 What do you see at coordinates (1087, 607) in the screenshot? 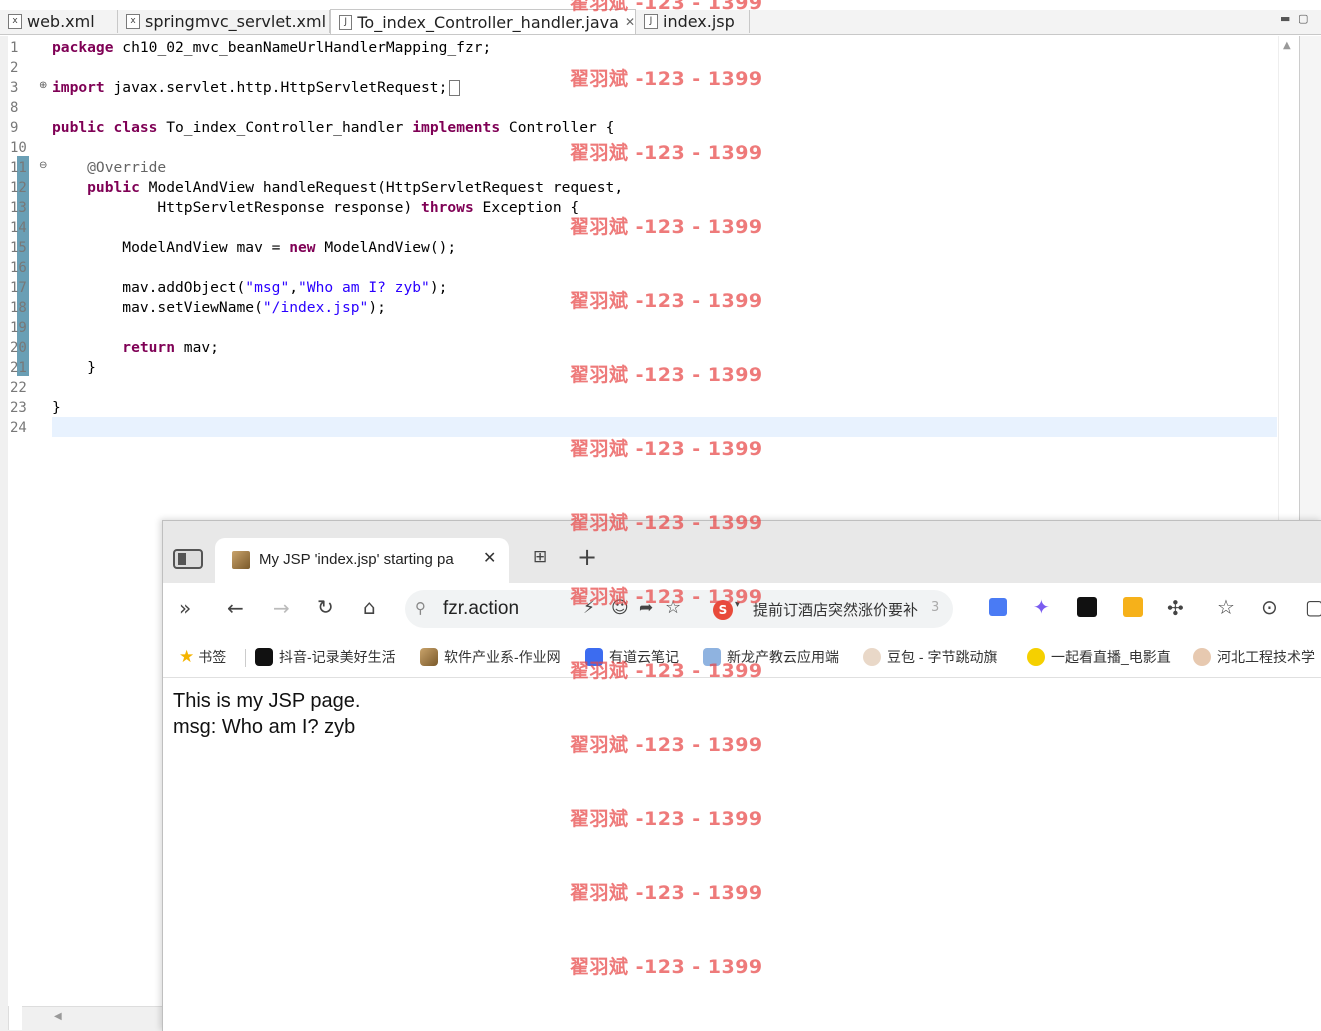
I see `stock-icon` at bounding box center [1087, 607].